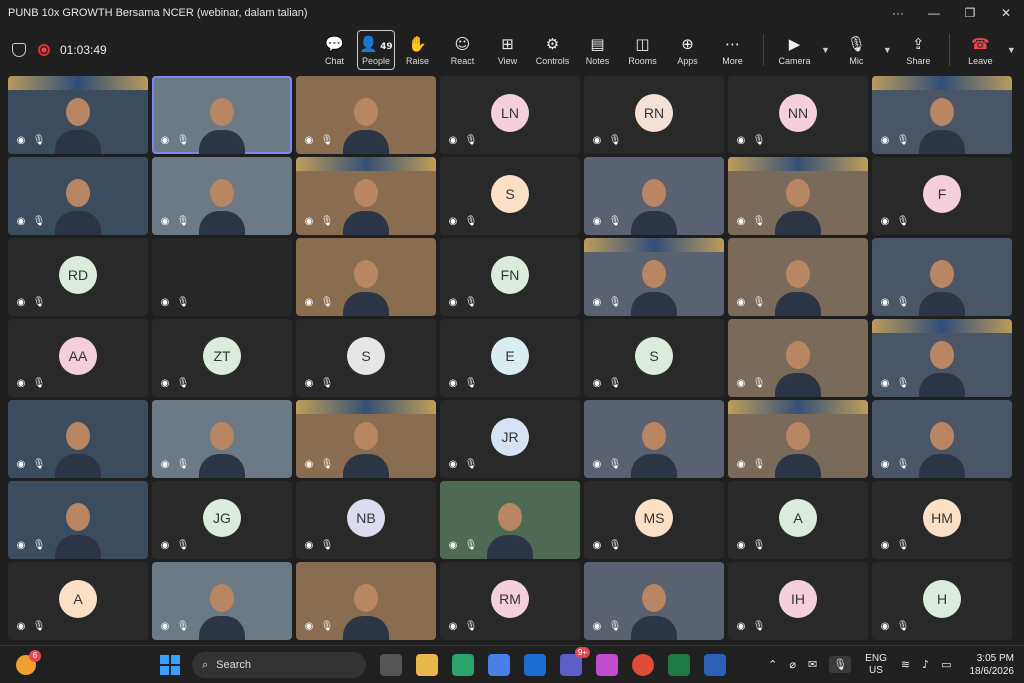 This screenshot has height=683, width=1024. I want to click on more-options-icon: ···, so click(898, 13).